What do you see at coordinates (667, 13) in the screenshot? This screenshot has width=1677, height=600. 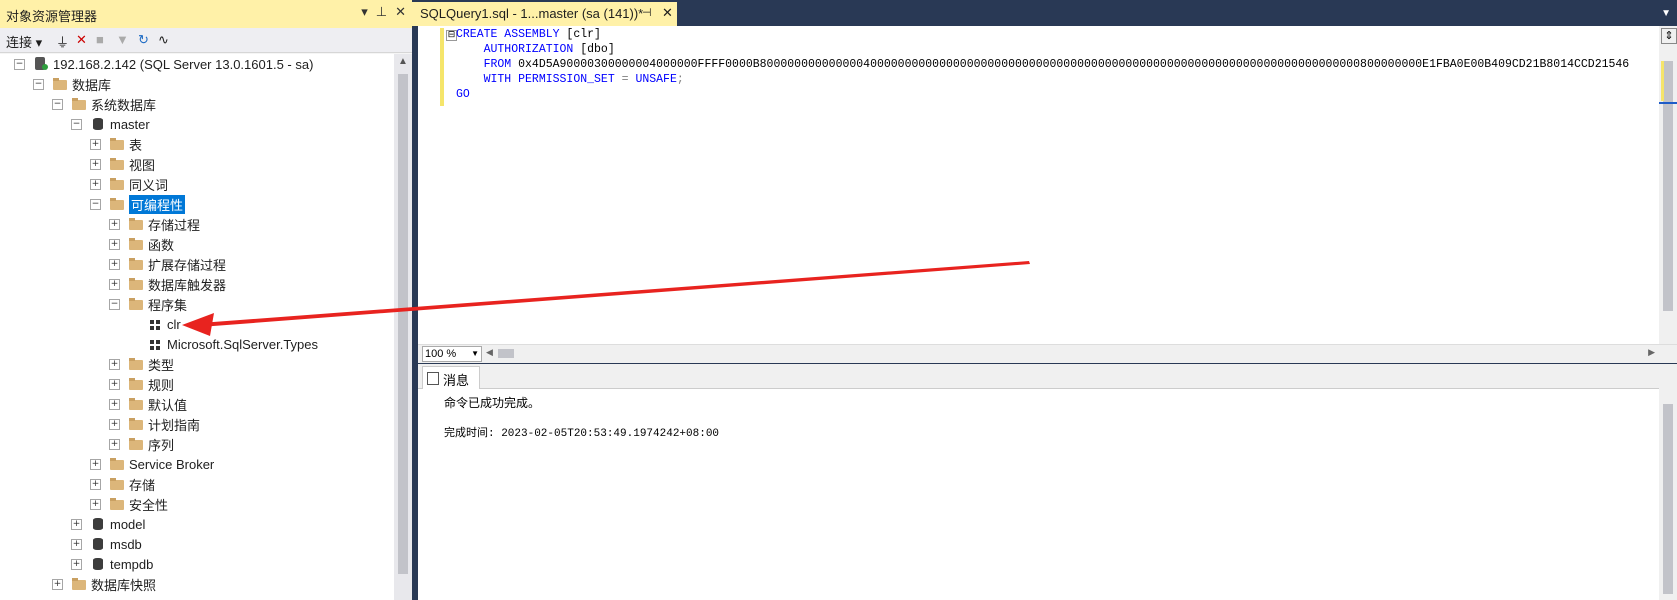 I see `close-tab-icon: ✕` at bounding box center [667, 13].